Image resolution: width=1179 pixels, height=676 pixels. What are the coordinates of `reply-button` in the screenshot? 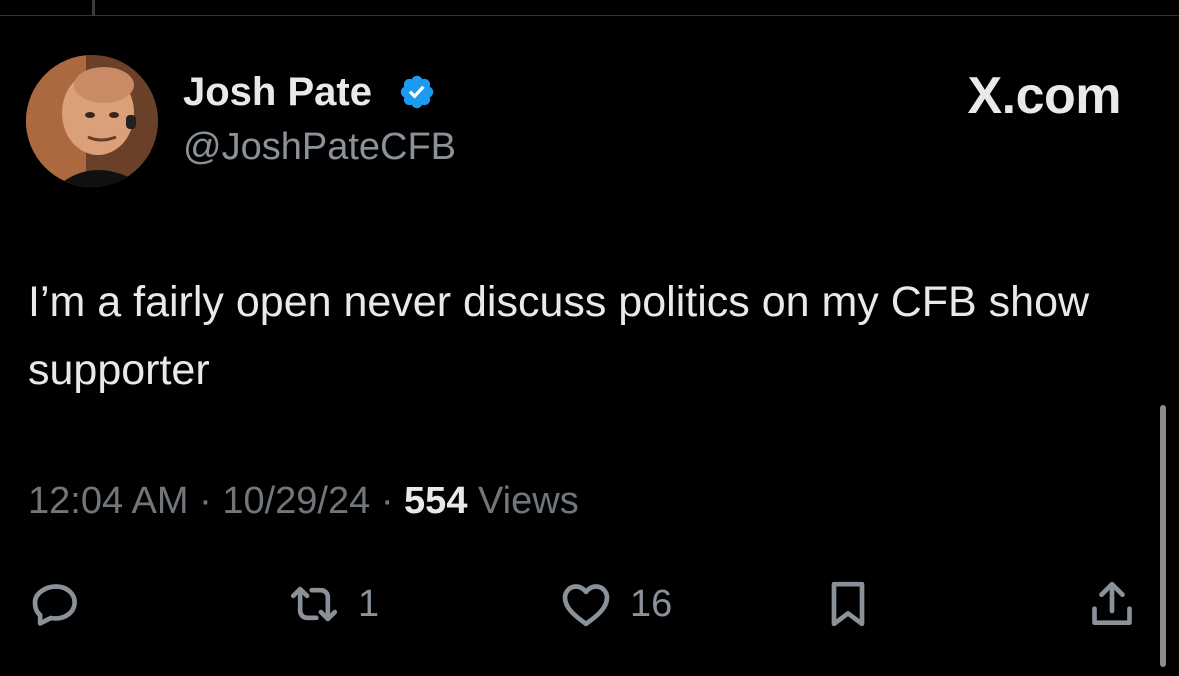 It's located at (56, 604).